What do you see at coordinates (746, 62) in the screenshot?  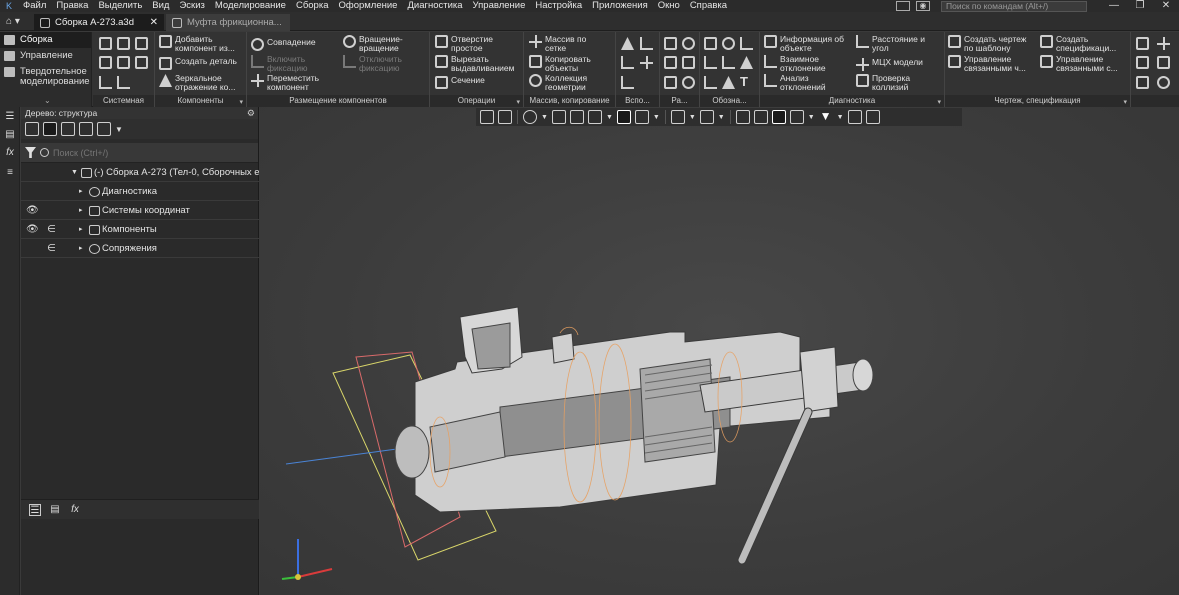 I see `base-icon` at bounding box center [746, 62].